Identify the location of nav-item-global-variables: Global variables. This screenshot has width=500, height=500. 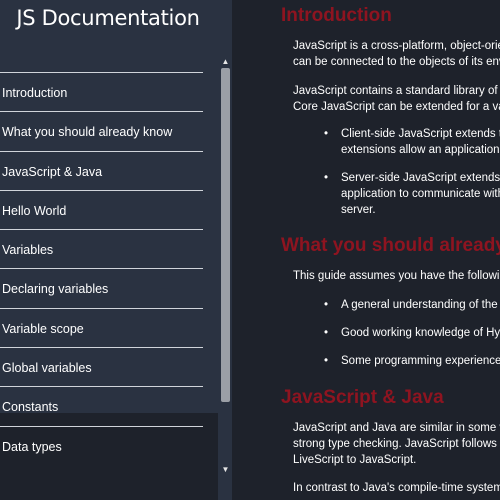
(101, 366).